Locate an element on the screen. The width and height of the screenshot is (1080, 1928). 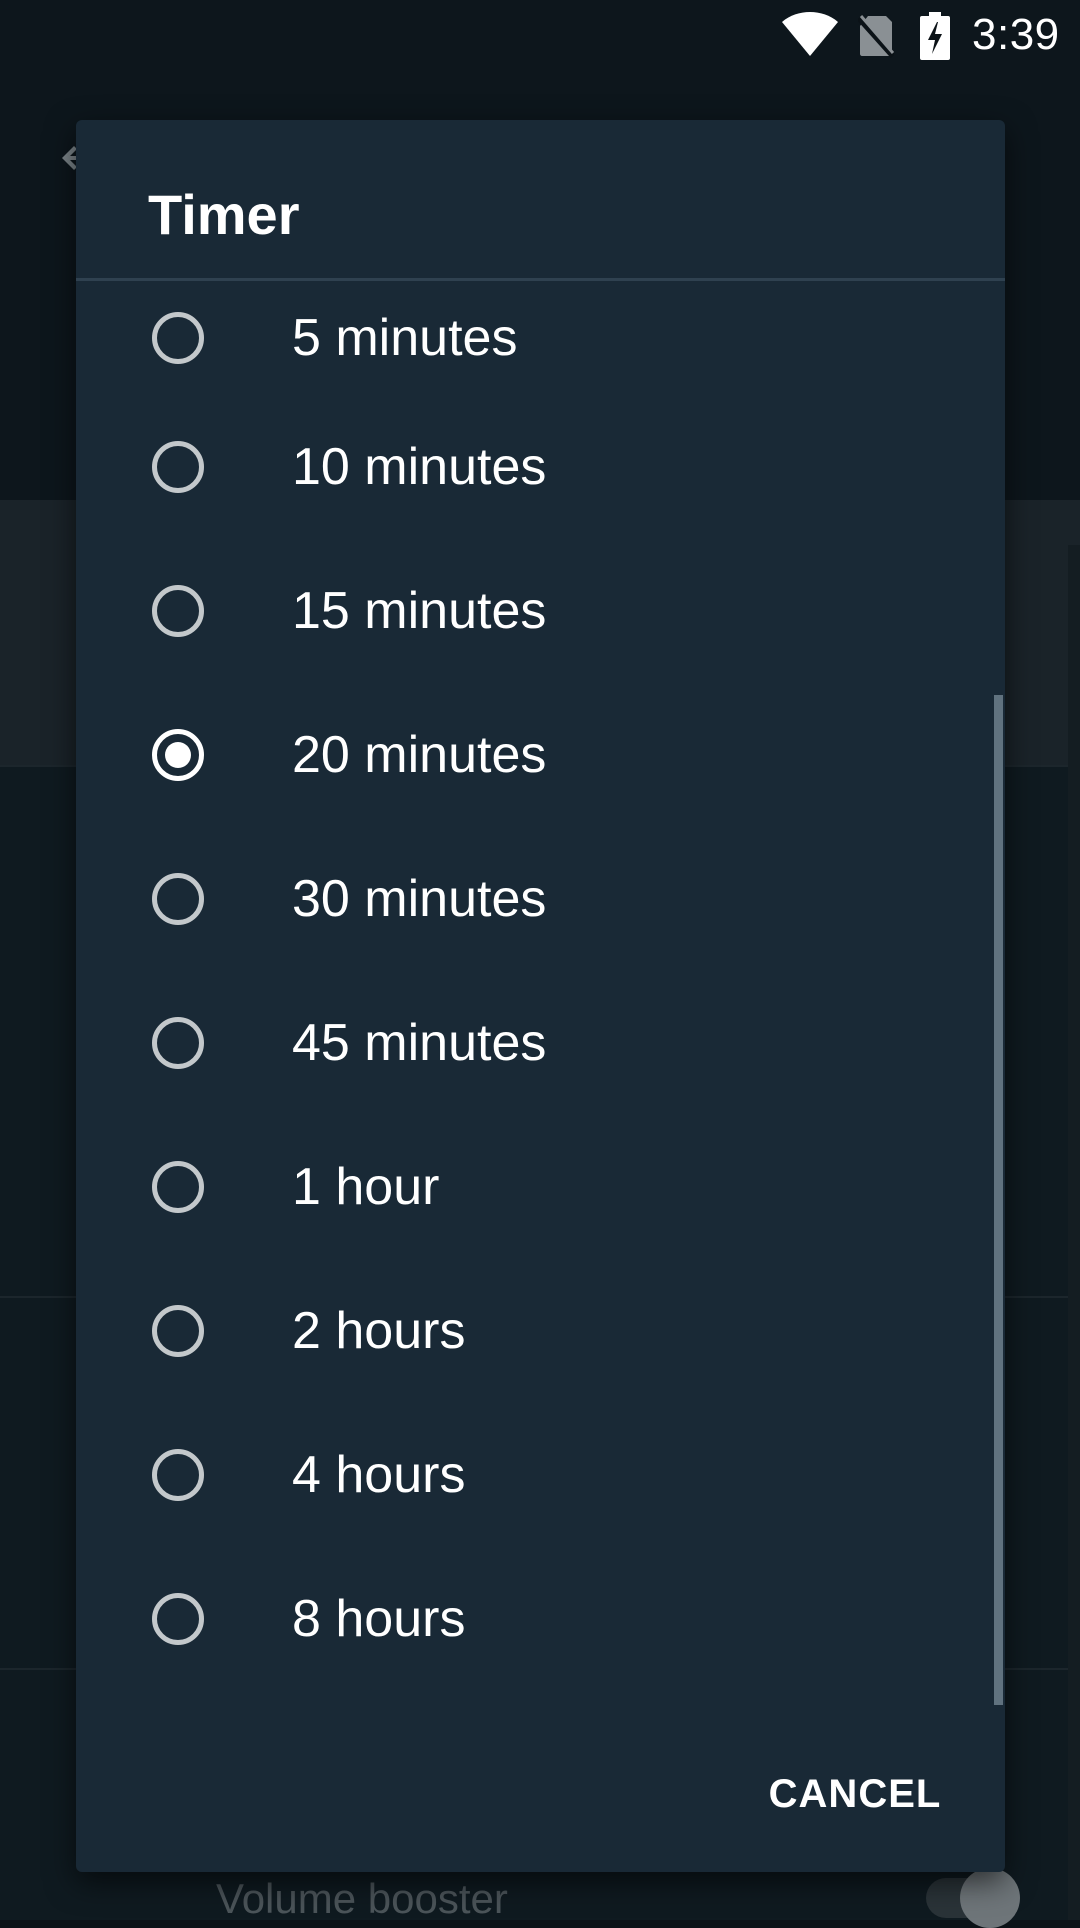
status-bar: 3:39 is located at coordinates (540, 36).